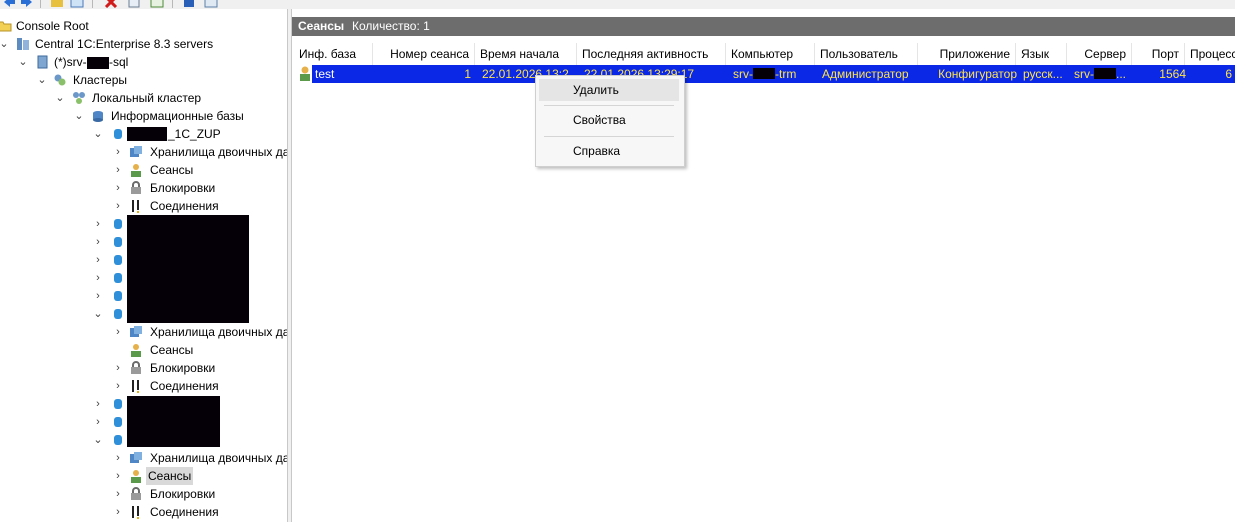  Describe the element at coordinates (194, 134) in the screenshot. I see `tree-label: _1C_ZUP` at that location.